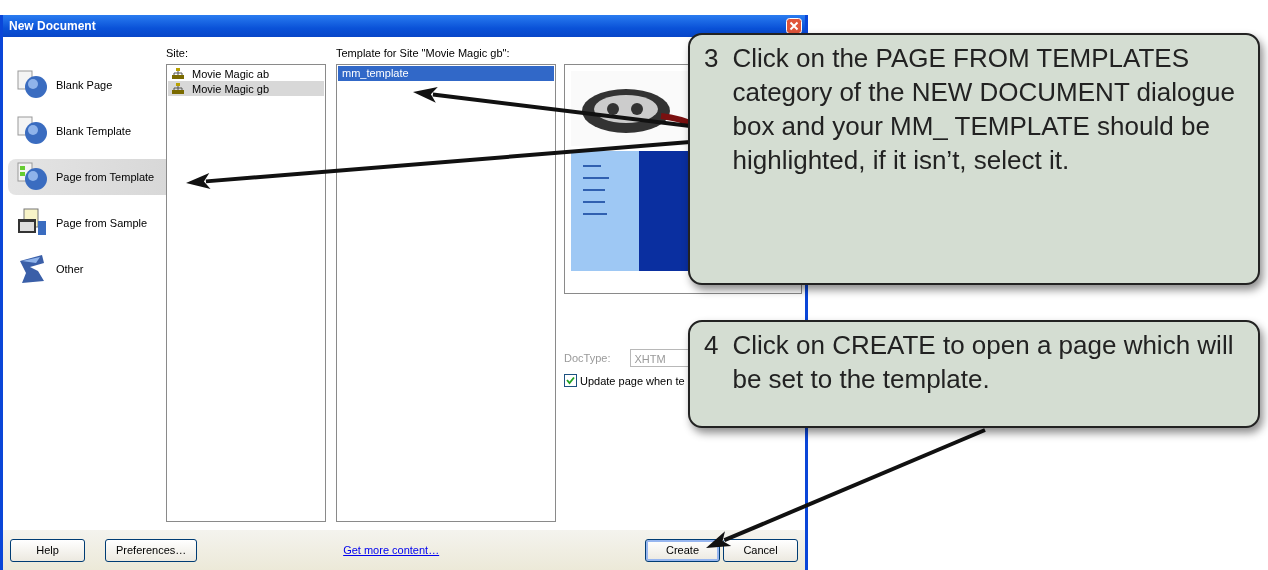 The width and height of the screenshot is (1268, 570). Describe the element at coordinates (794, 26) in the screenshot. I see `close-icon` at that location.